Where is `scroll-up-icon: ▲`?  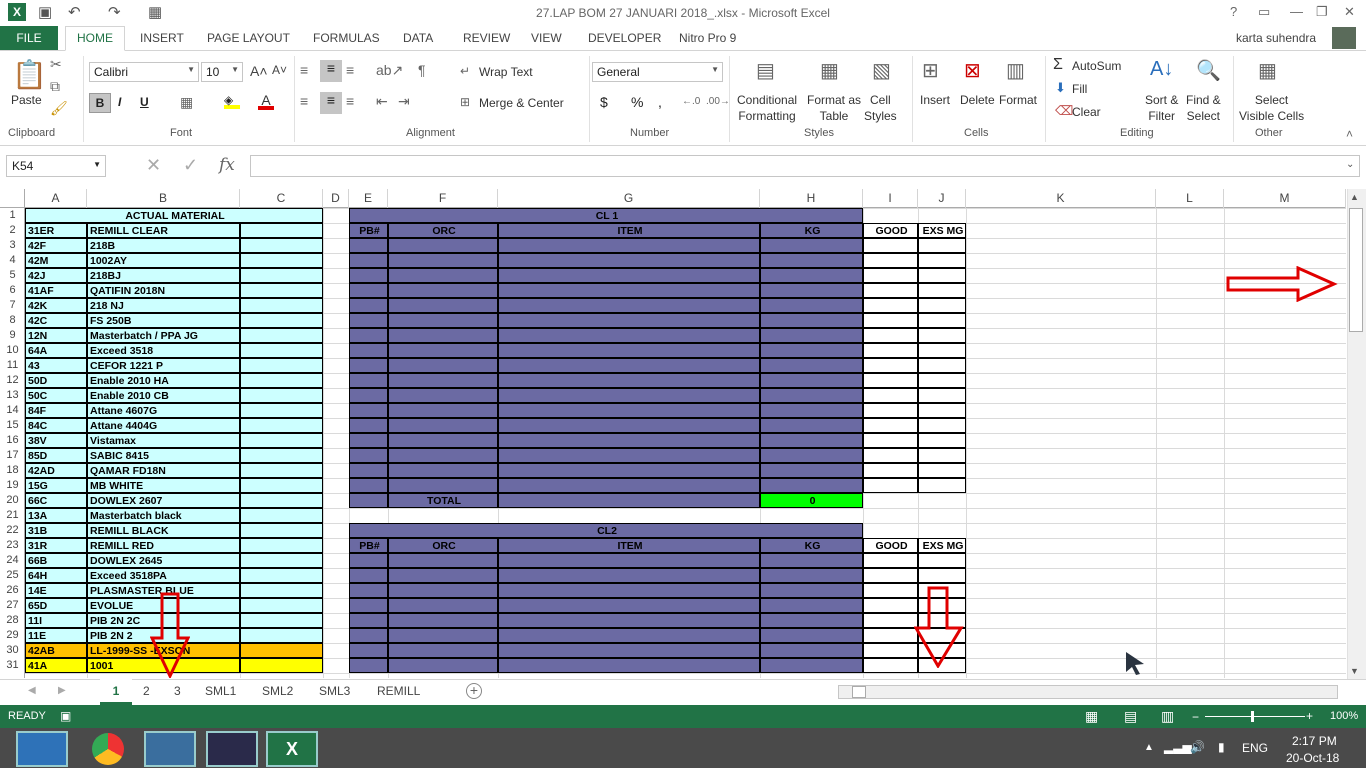 scroll-up-icon: ▲ is located at coordinates (1354, 197).